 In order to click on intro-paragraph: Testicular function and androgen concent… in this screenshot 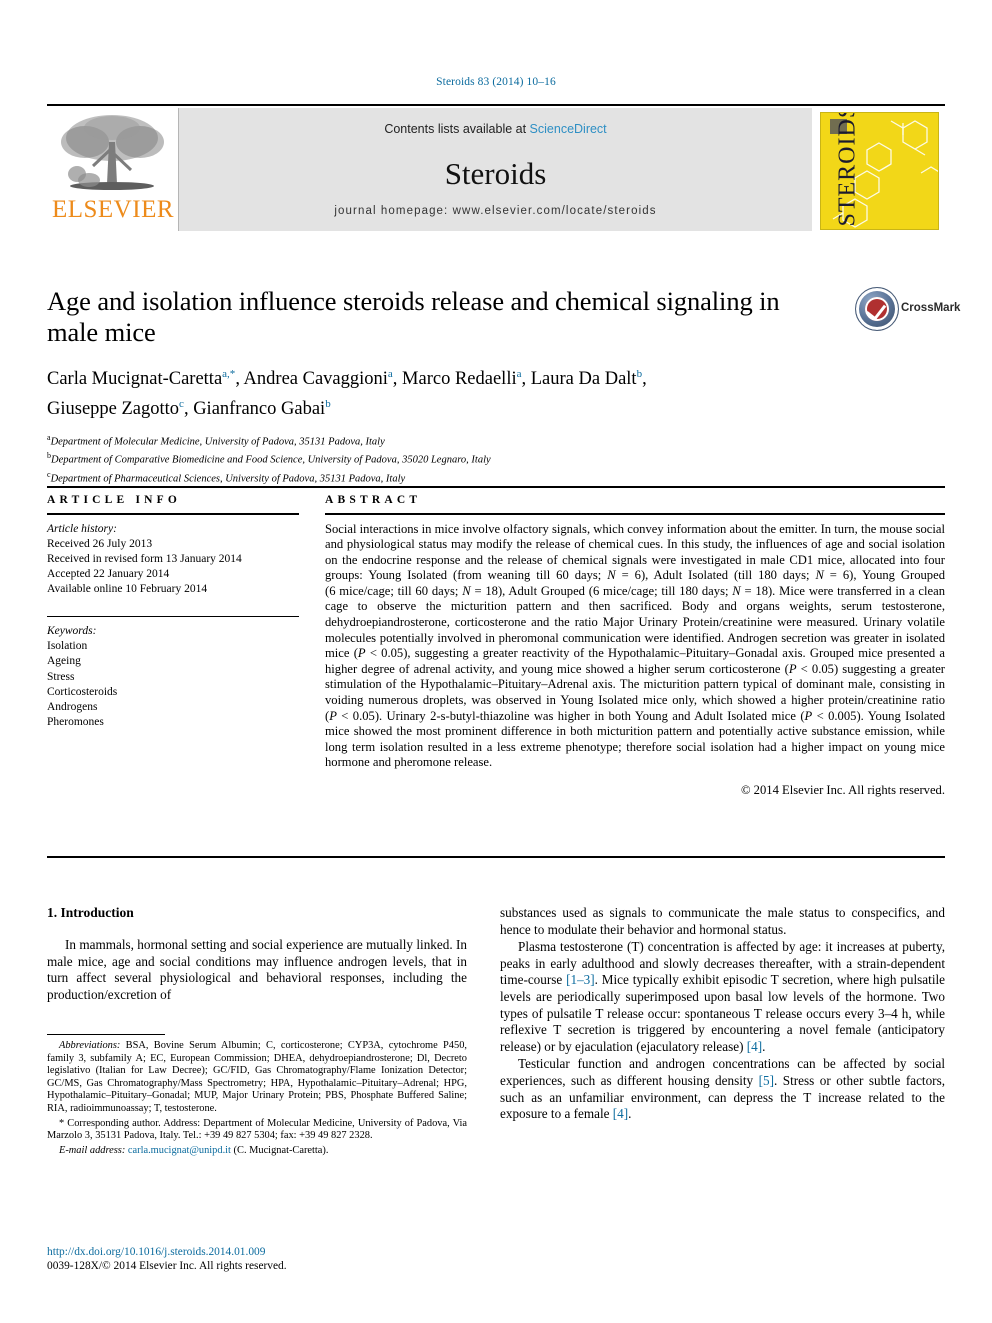, I will do `click(722, 1089)`.